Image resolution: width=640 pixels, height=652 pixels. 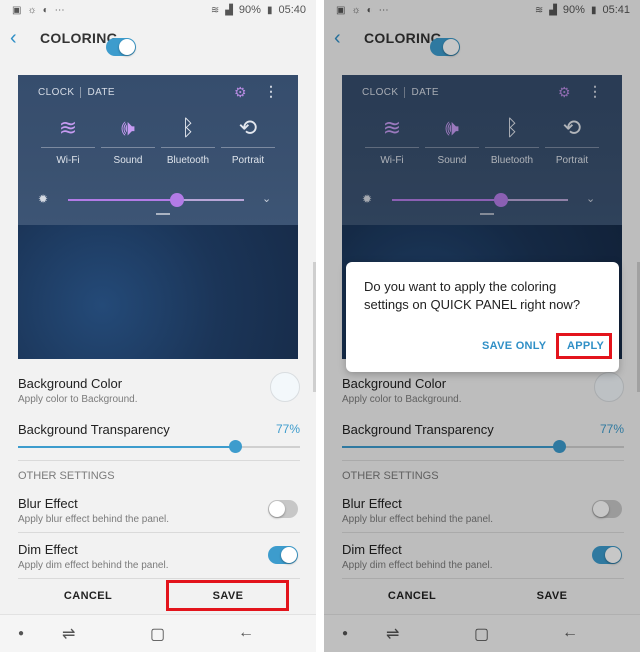 I want to click on battery-icon: ▮, so click(x=269, y=10).